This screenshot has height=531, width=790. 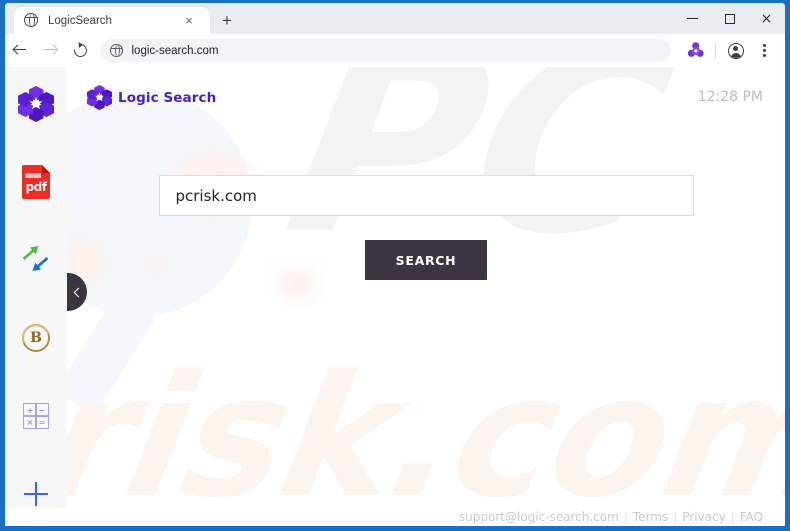 What do you see at coordinates (385, 50) in the screenshot?
I see `address-bar: logic-search.com` at bounding box center [385, 50].